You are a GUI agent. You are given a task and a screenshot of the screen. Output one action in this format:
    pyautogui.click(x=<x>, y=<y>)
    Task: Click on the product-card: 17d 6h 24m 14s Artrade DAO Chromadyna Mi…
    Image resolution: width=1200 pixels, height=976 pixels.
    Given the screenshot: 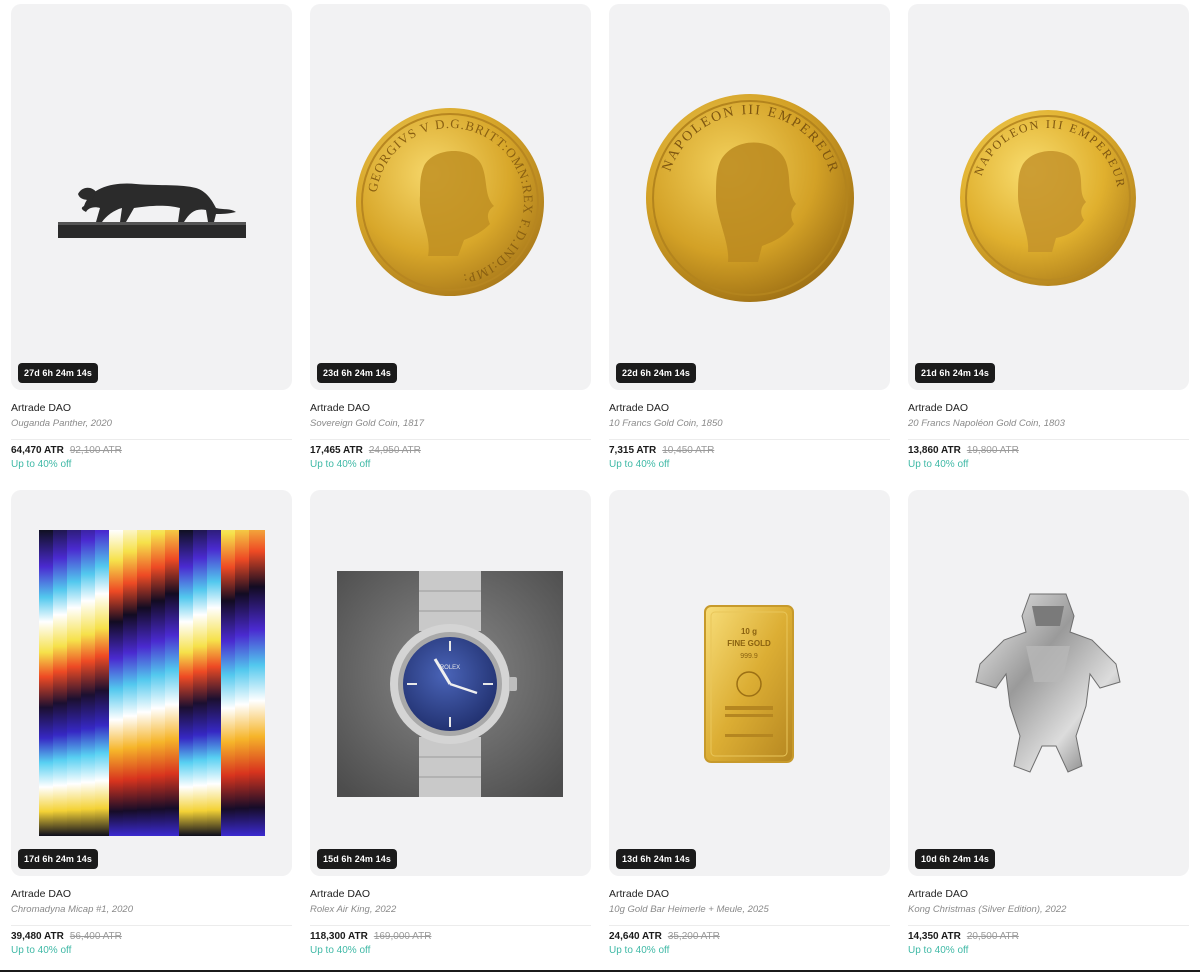 What is the action you would take?
    pyautogui.click(x=151, y=733)
    